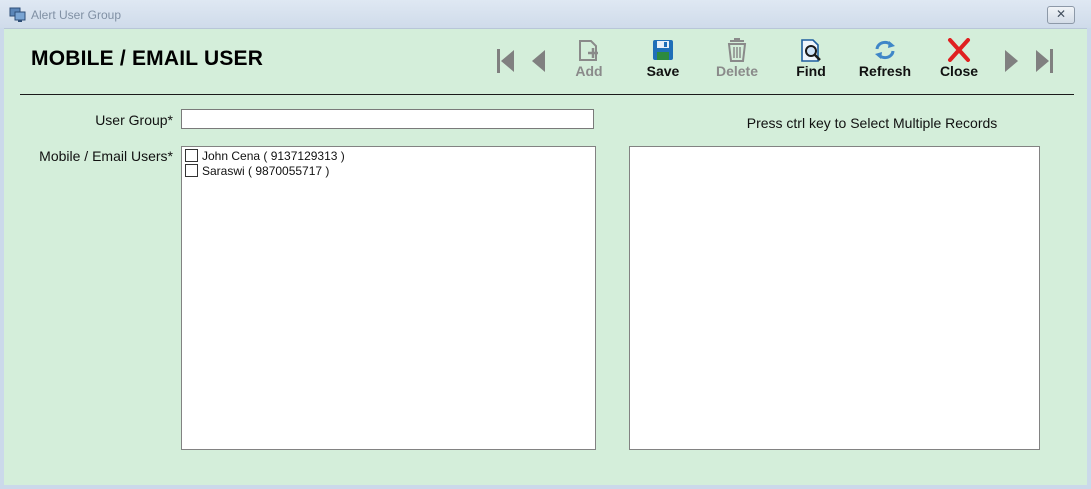 This screenshot has height=489, width=1091. I want to click on close-icon, so click(959, 50).